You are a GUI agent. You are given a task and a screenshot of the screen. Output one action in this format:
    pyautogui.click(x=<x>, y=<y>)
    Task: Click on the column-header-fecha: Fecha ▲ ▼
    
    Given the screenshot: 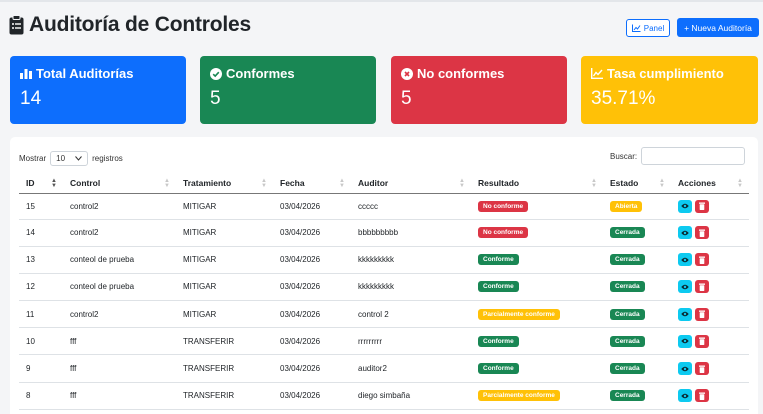 What is the action you would take?
    pyautogui.click(x=312, y=183)
    